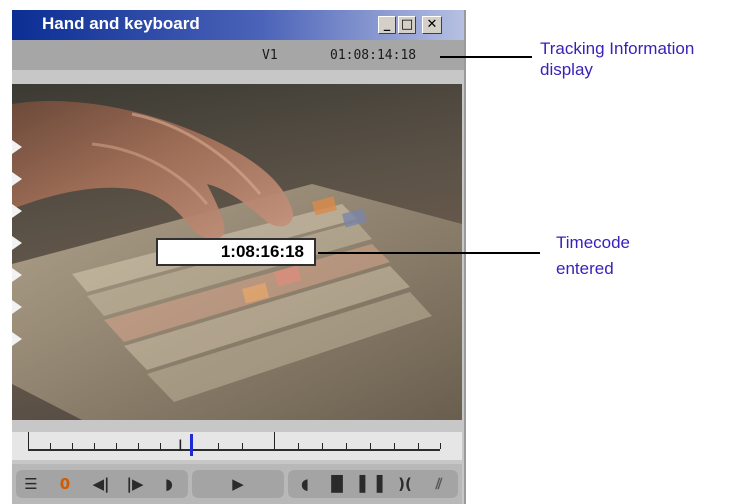  I want to click on mark-out-icon: ◗, so click(169, 484).